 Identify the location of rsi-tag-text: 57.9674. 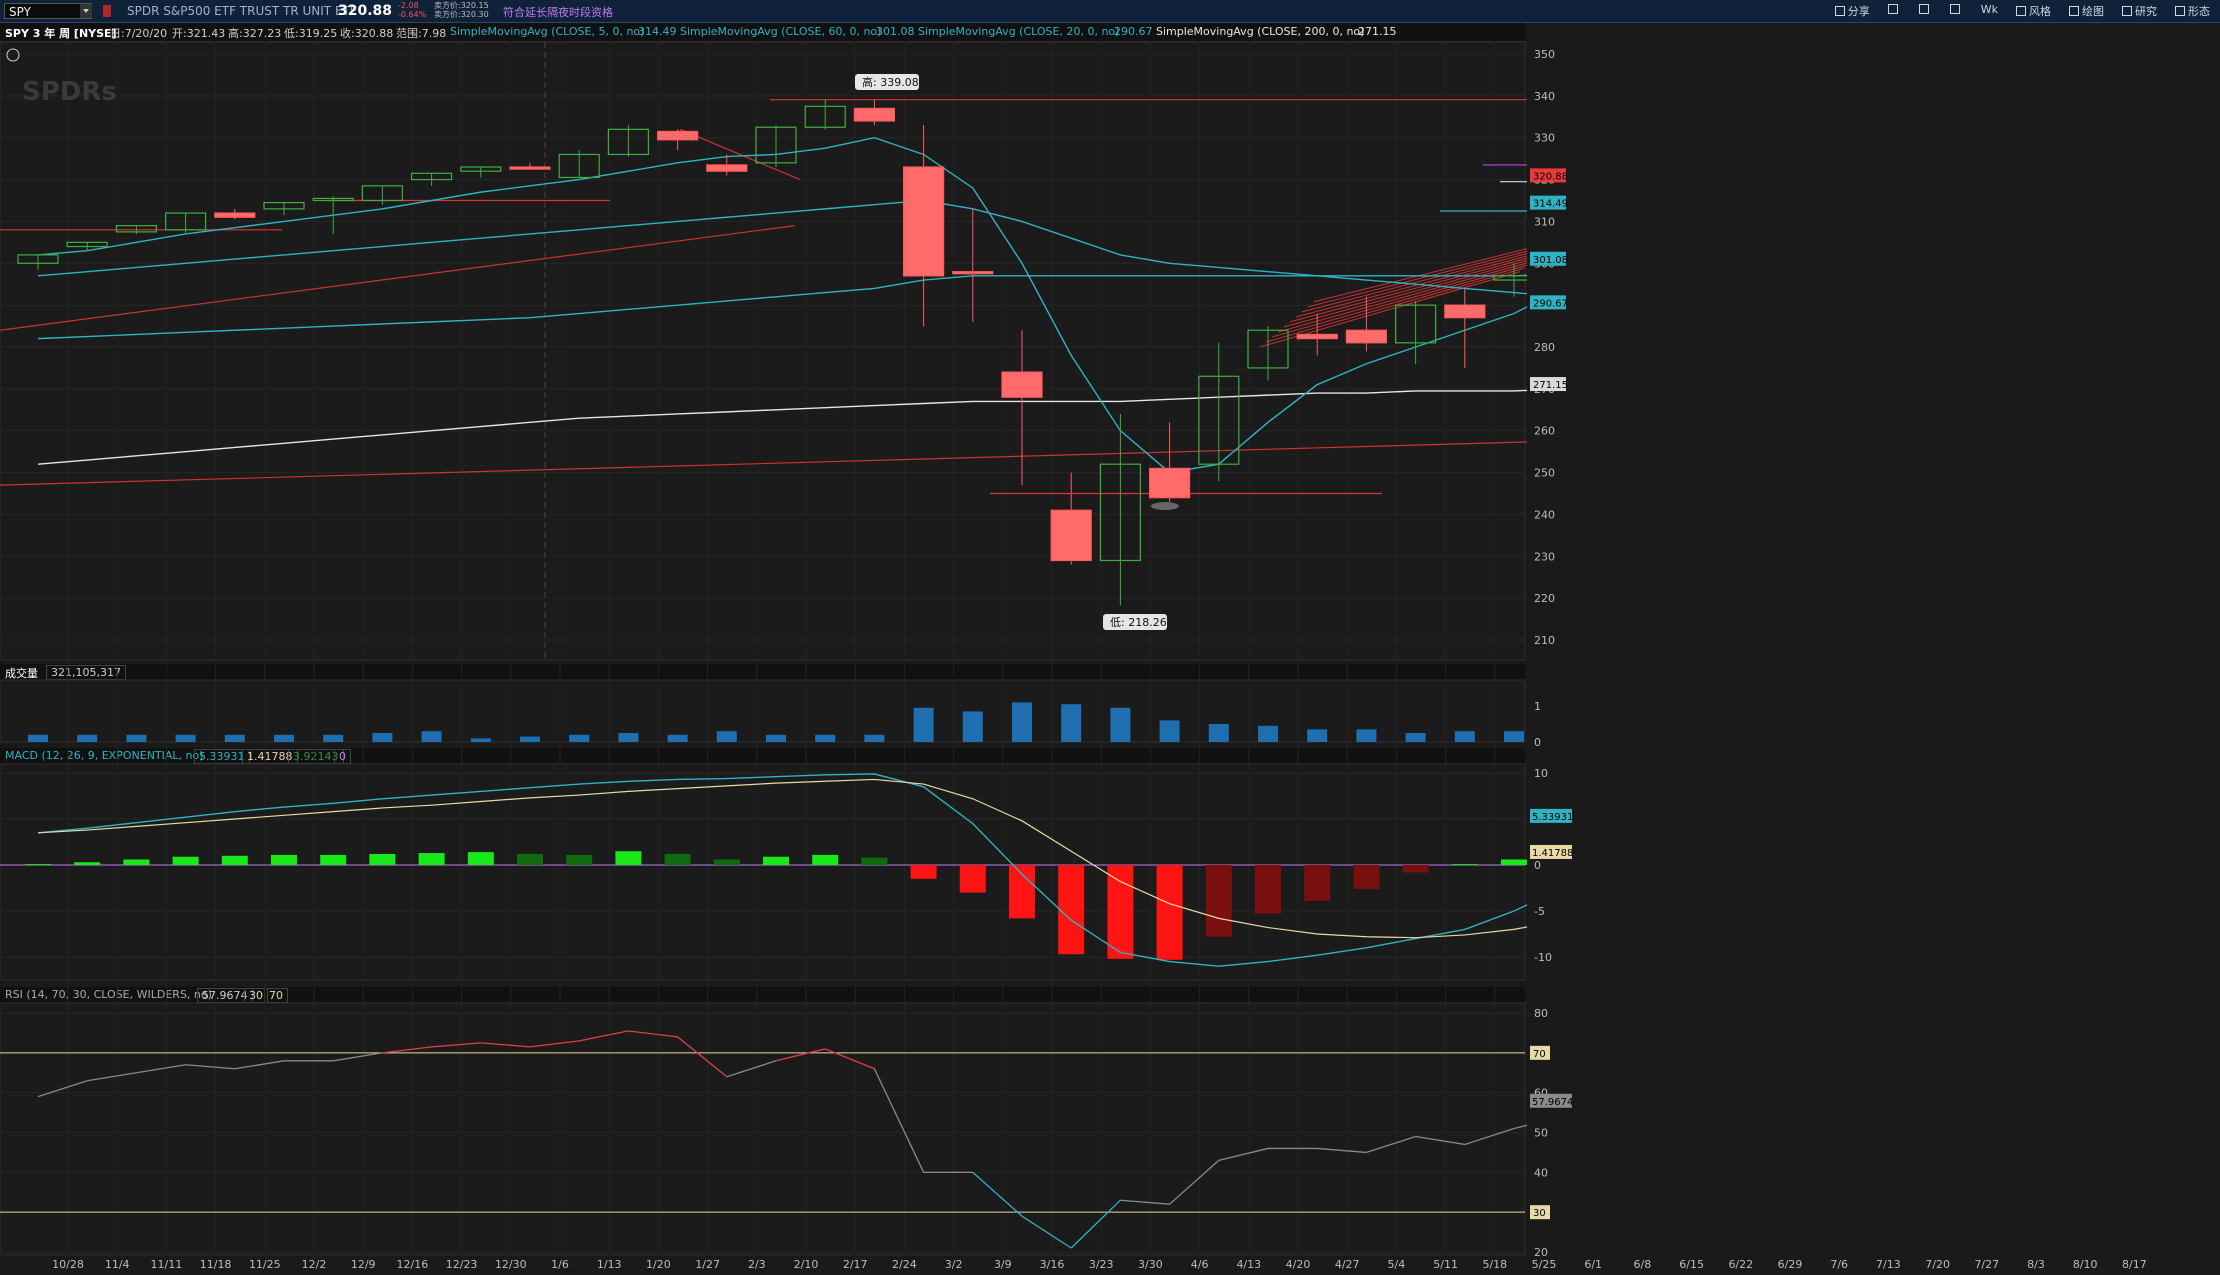
(1552, 1102).